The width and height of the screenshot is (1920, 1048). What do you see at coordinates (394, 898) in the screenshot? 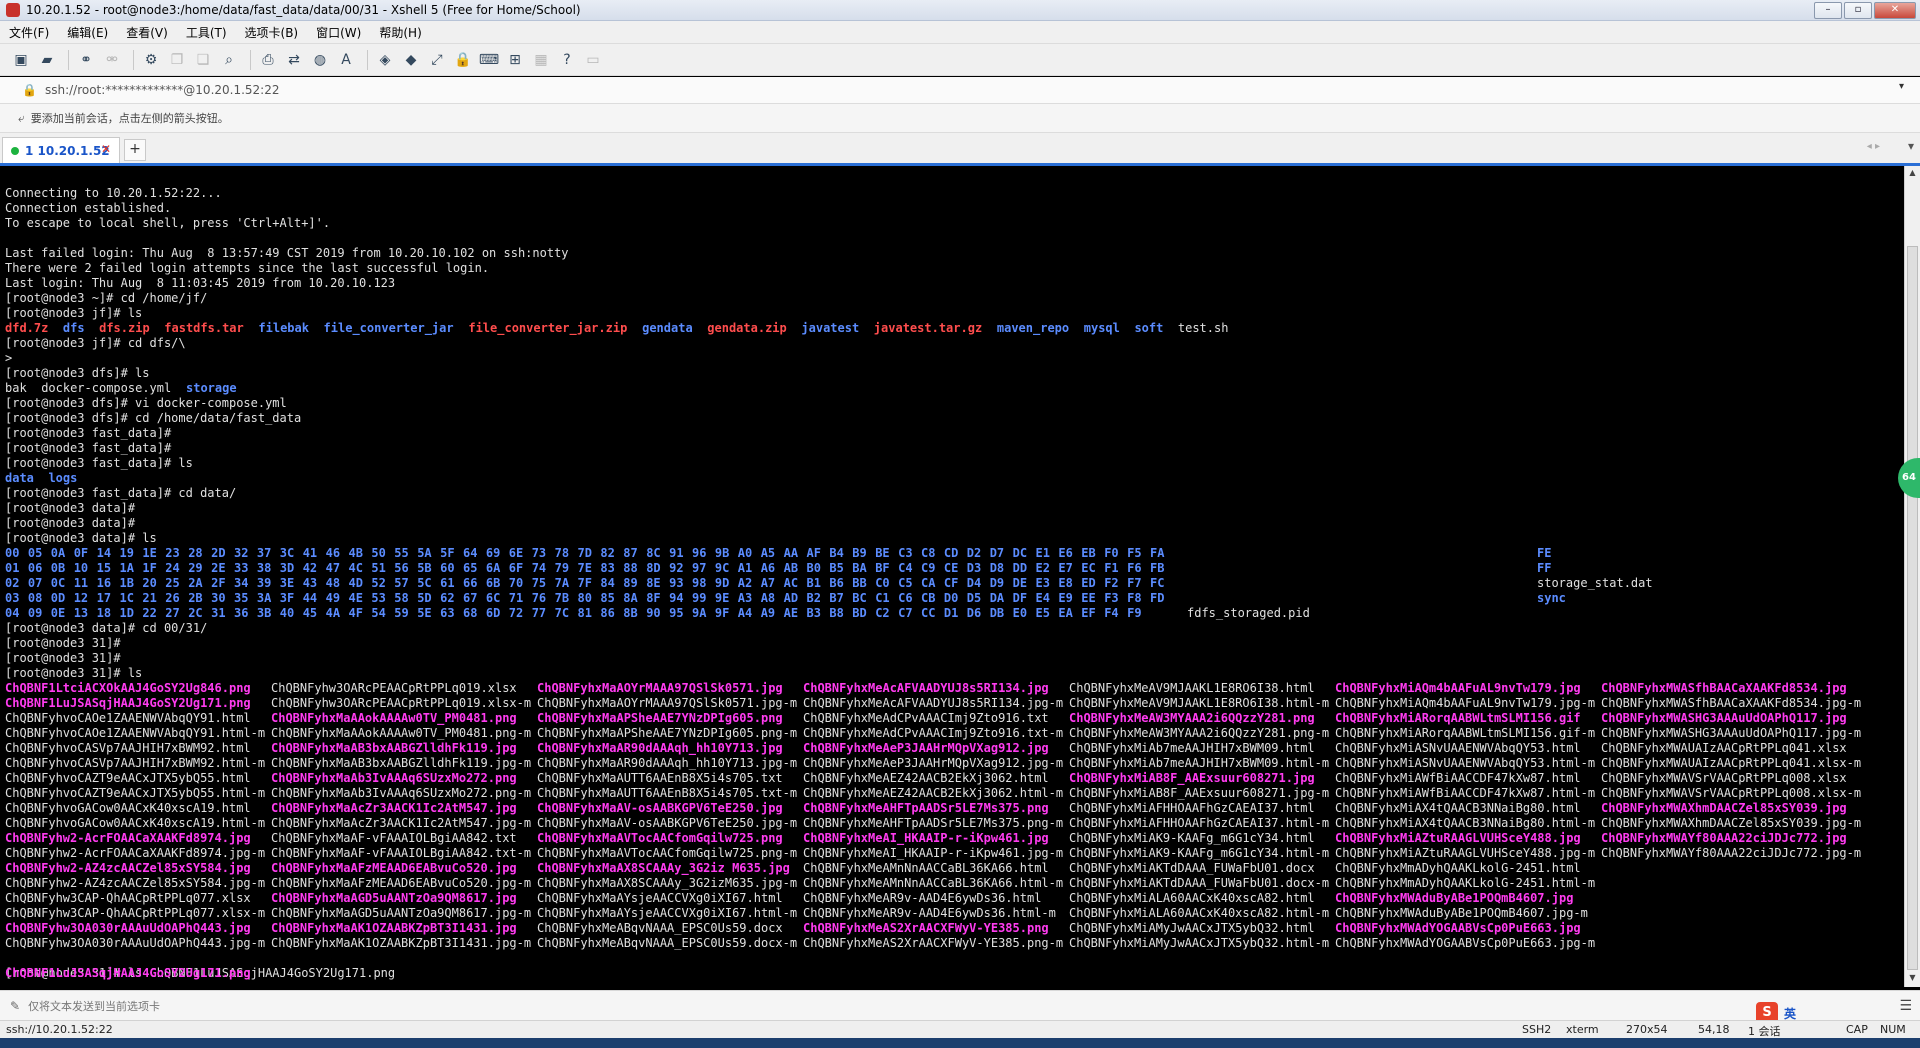
I see `ls-entry: ChQBNFyhxMaAGD5uAANTzOa9QM8617.jpg` at bounding box center [394, 898].